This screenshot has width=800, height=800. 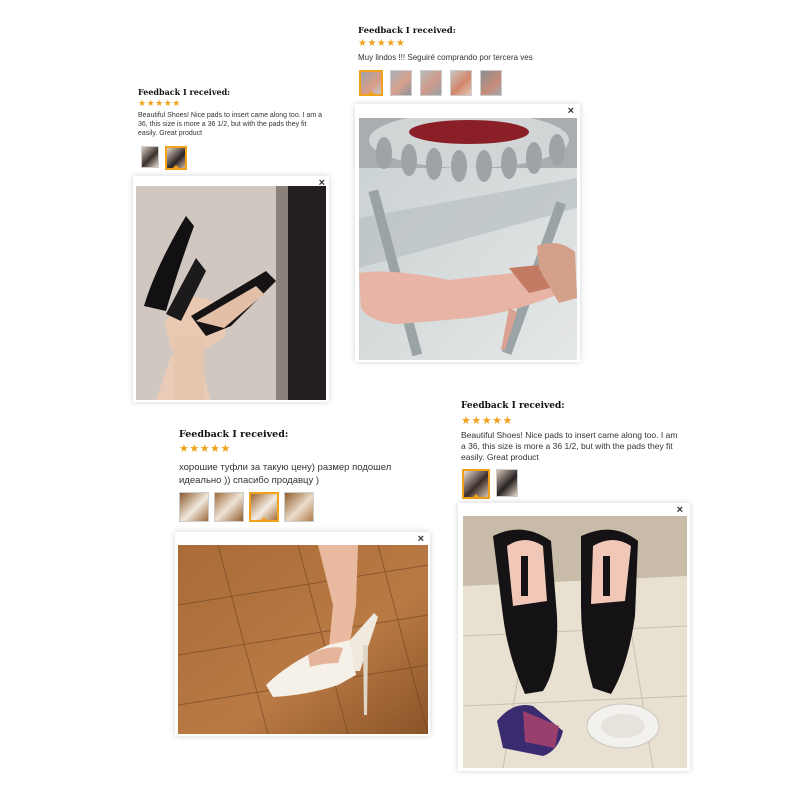 I want to click on photo-popup-4: ×, so click(x=574, y=637).